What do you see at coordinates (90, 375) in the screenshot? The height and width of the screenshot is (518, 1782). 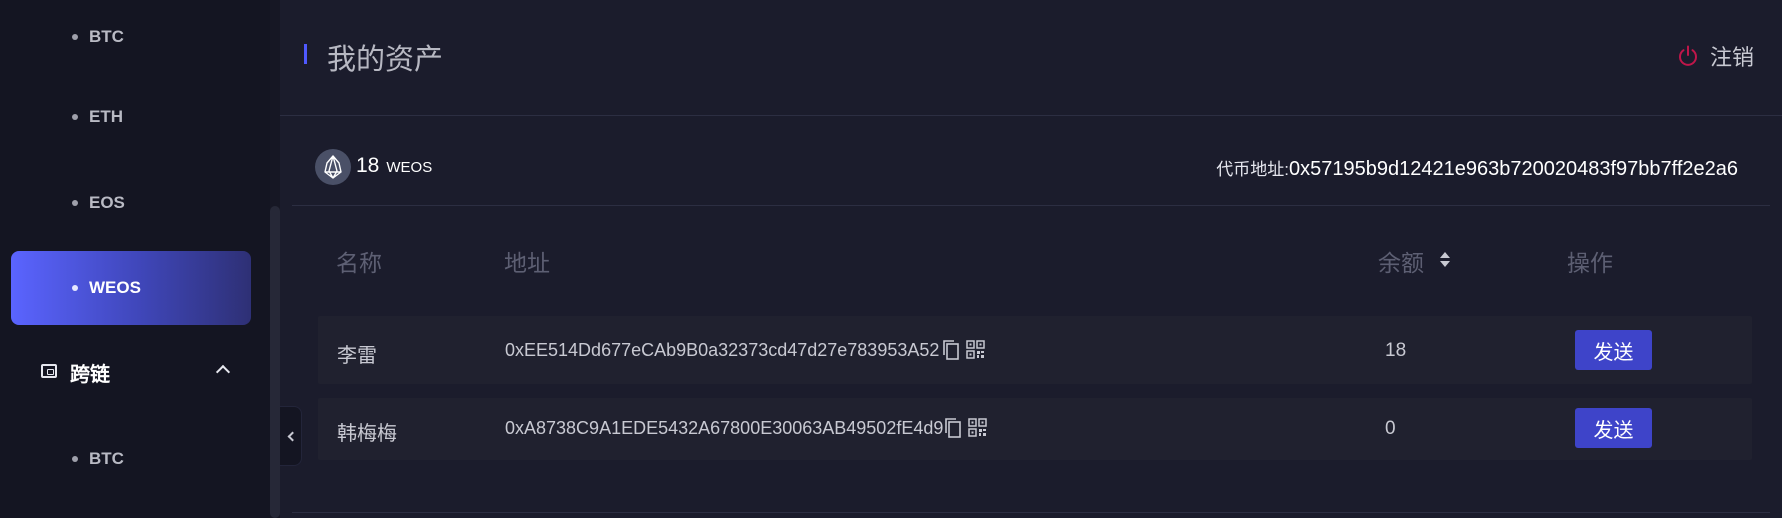 I see `sidebar-group-label: 跨链` at bounding box center [90, 375].